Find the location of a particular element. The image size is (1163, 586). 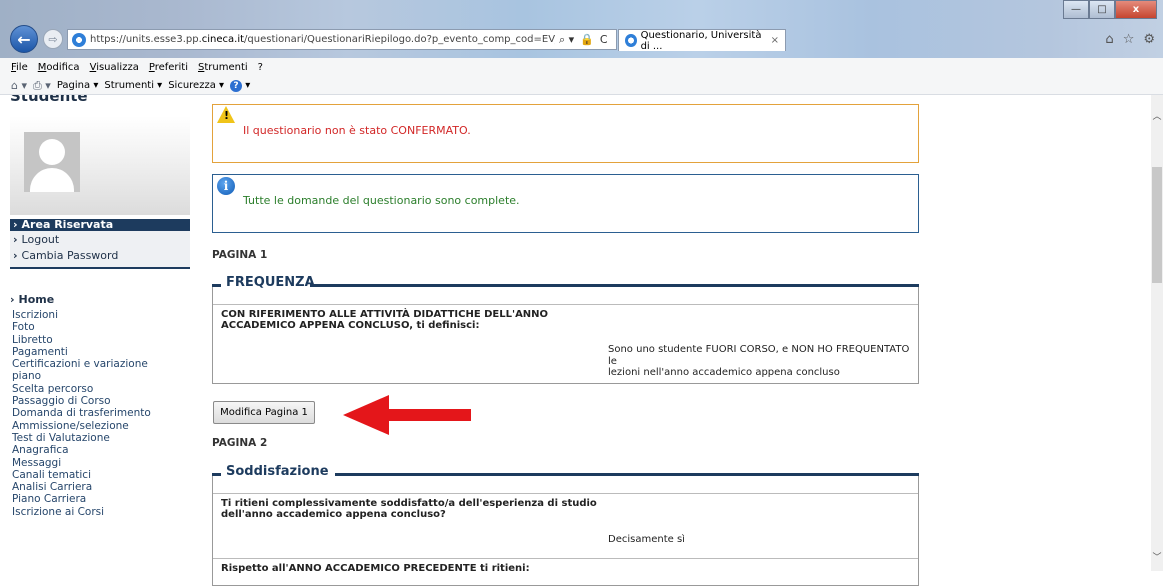

home-icon: ⌂ is located at coordinates (1109, 39).